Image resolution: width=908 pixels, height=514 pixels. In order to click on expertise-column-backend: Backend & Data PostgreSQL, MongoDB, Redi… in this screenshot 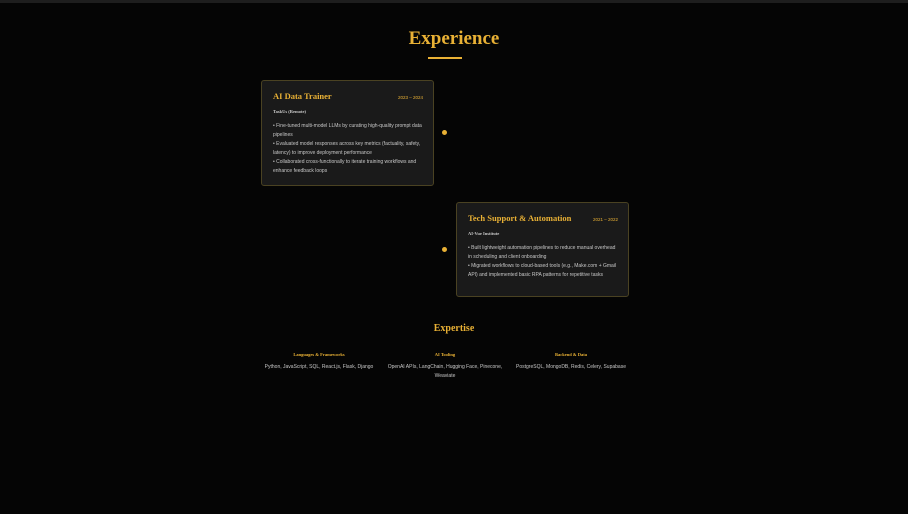, I will do `click(571, 362)`.